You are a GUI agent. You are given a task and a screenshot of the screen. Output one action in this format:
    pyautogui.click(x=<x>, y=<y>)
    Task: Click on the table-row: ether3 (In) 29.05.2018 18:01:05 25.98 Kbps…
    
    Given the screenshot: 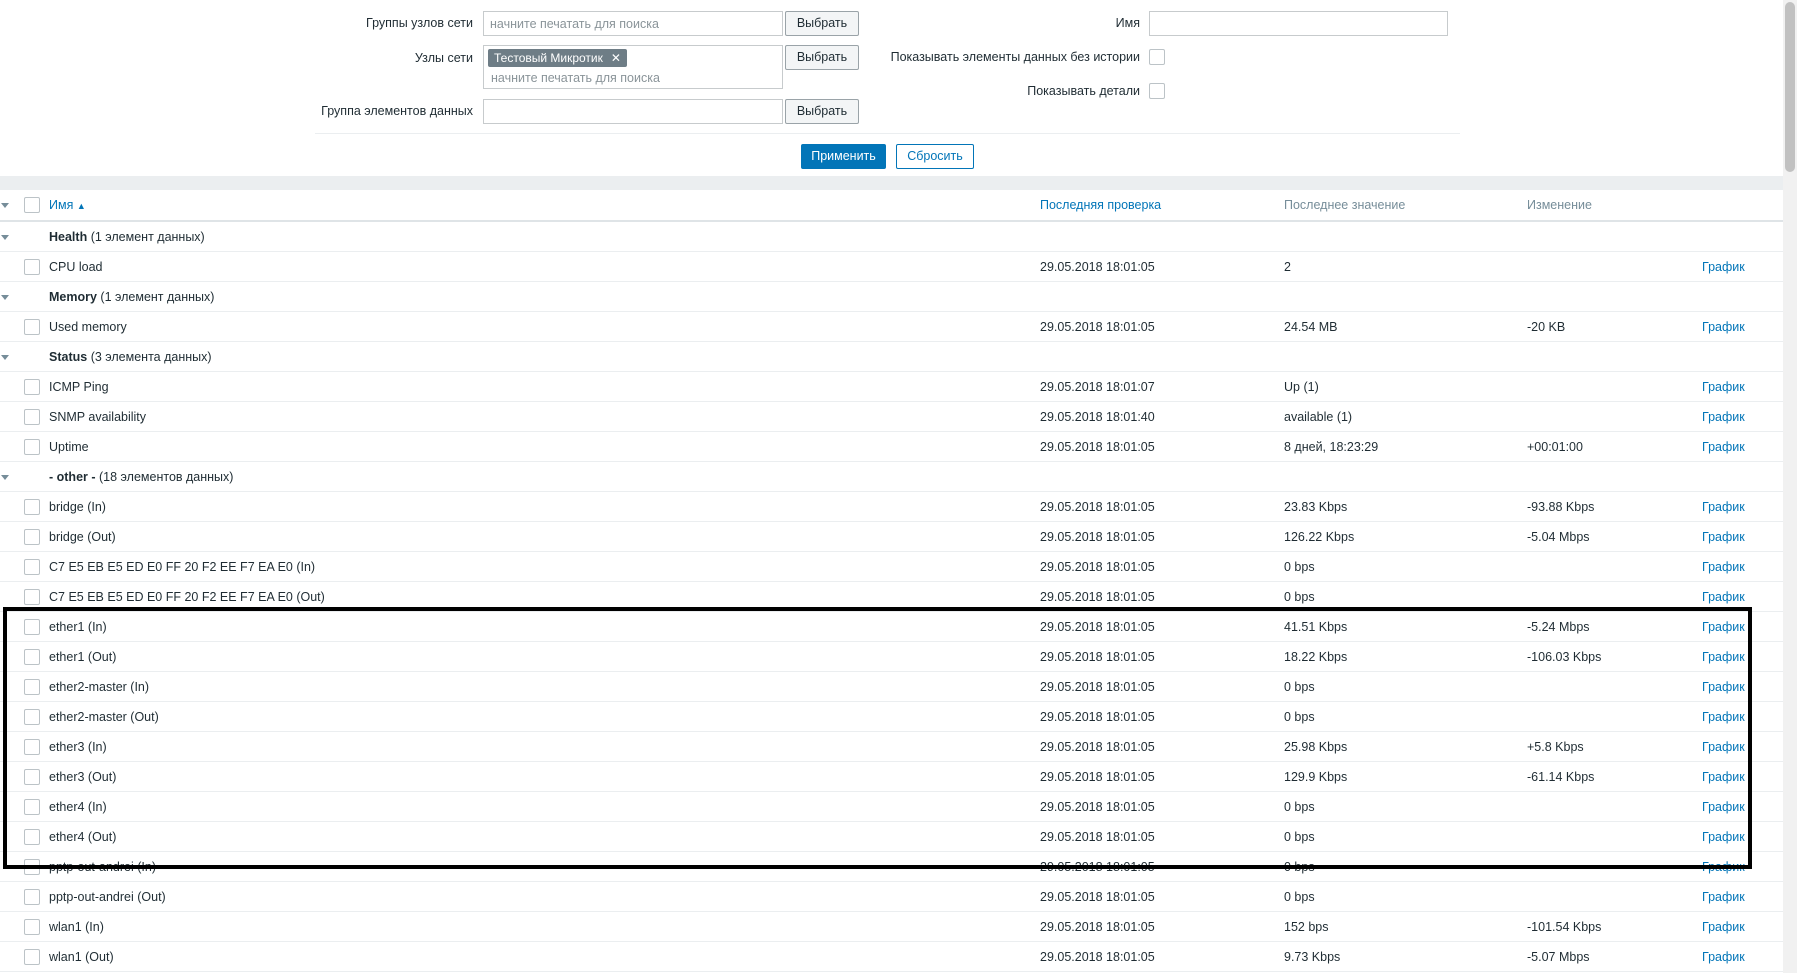 What is the action you would take?
    pyautogui.click(x=891, y=747)
    